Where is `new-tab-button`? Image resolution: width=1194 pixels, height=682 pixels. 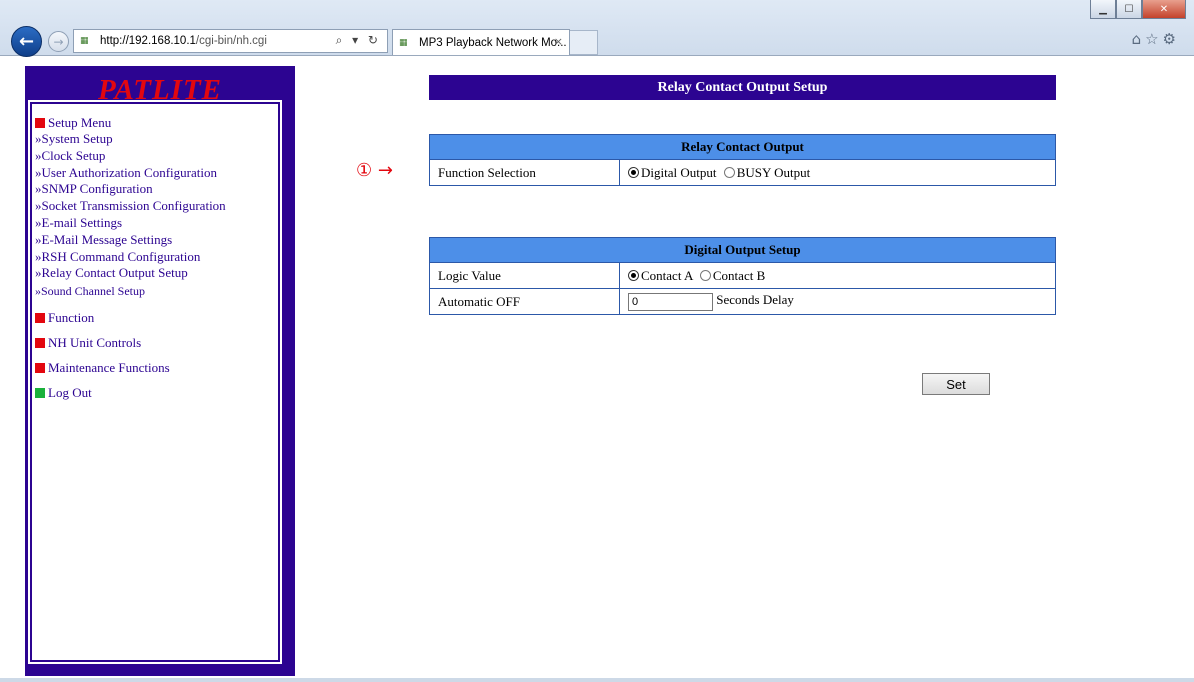 new-tab-button is located at coordinates (584, 42).